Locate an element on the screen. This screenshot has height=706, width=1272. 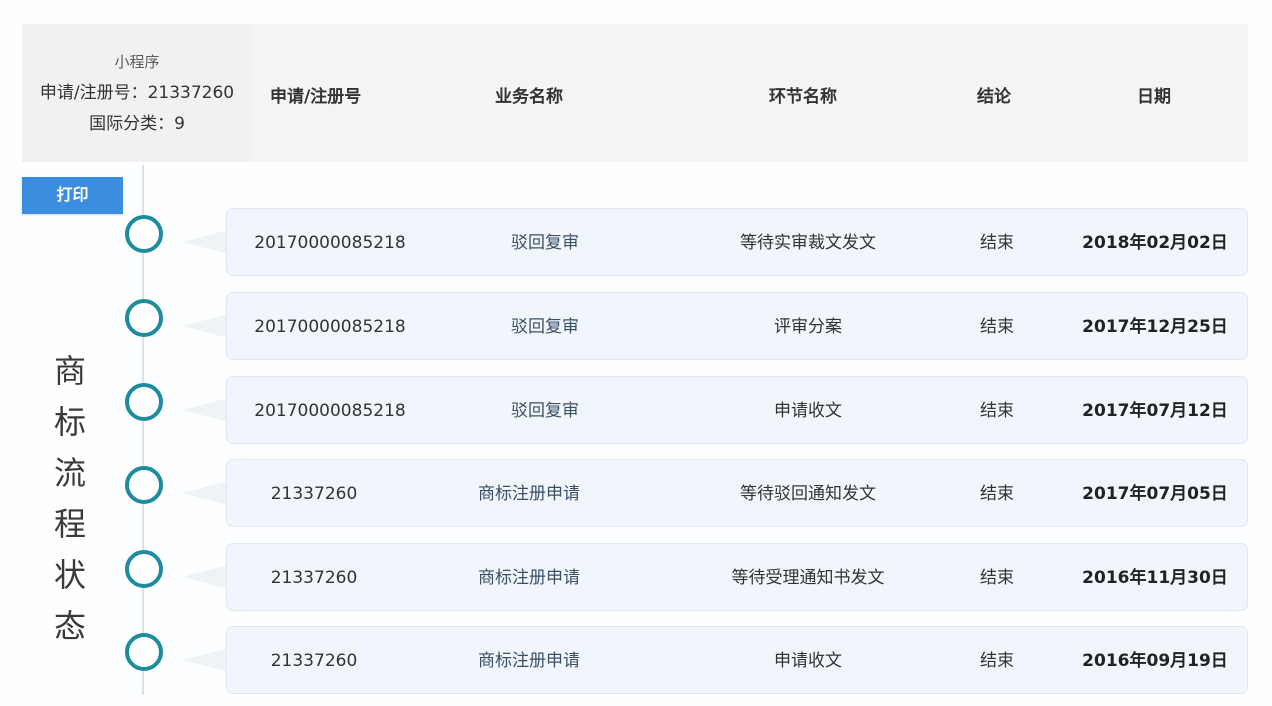
vertical-title-char: 态 is located at coordinates (69, 626).